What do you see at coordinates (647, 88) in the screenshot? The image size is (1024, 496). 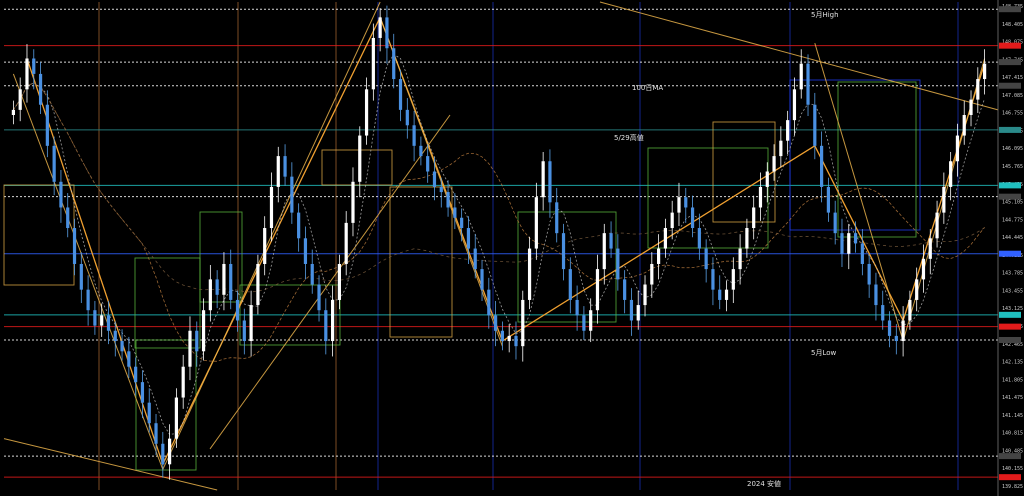 I see `ma100-label: 100日MA` at bounding box center [647, 88].